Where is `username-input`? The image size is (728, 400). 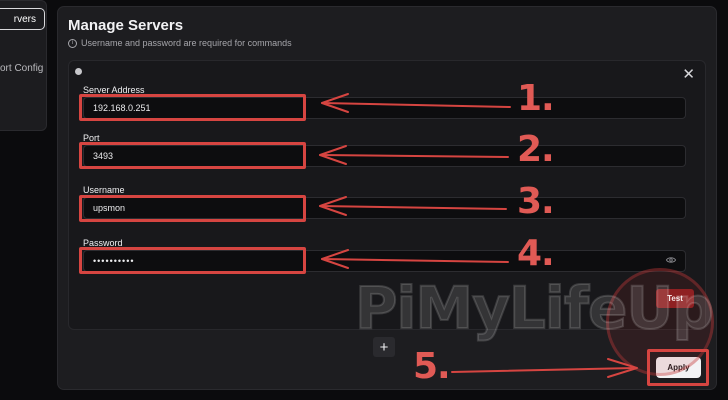 username-input is located at coordinates (384, 208).